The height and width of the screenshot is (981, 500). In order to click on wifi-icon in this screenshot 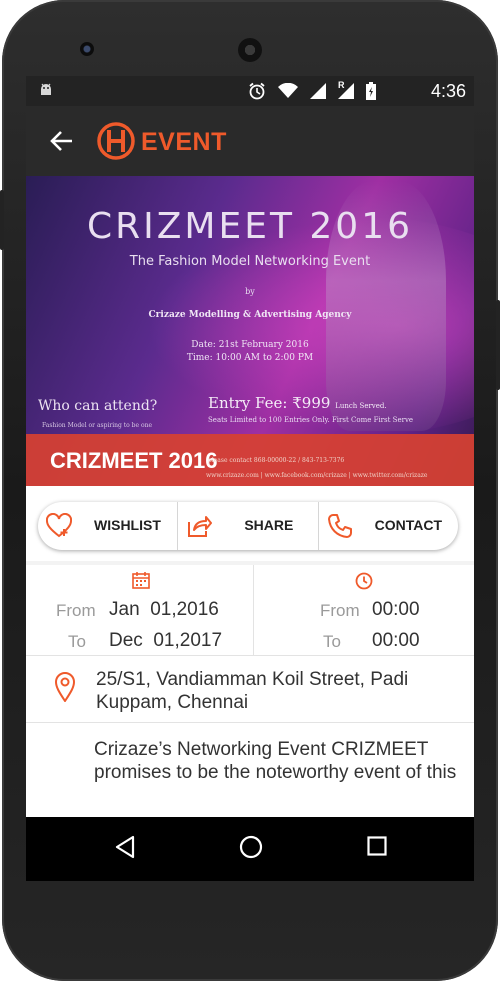, I will do `click(288, 93)`.